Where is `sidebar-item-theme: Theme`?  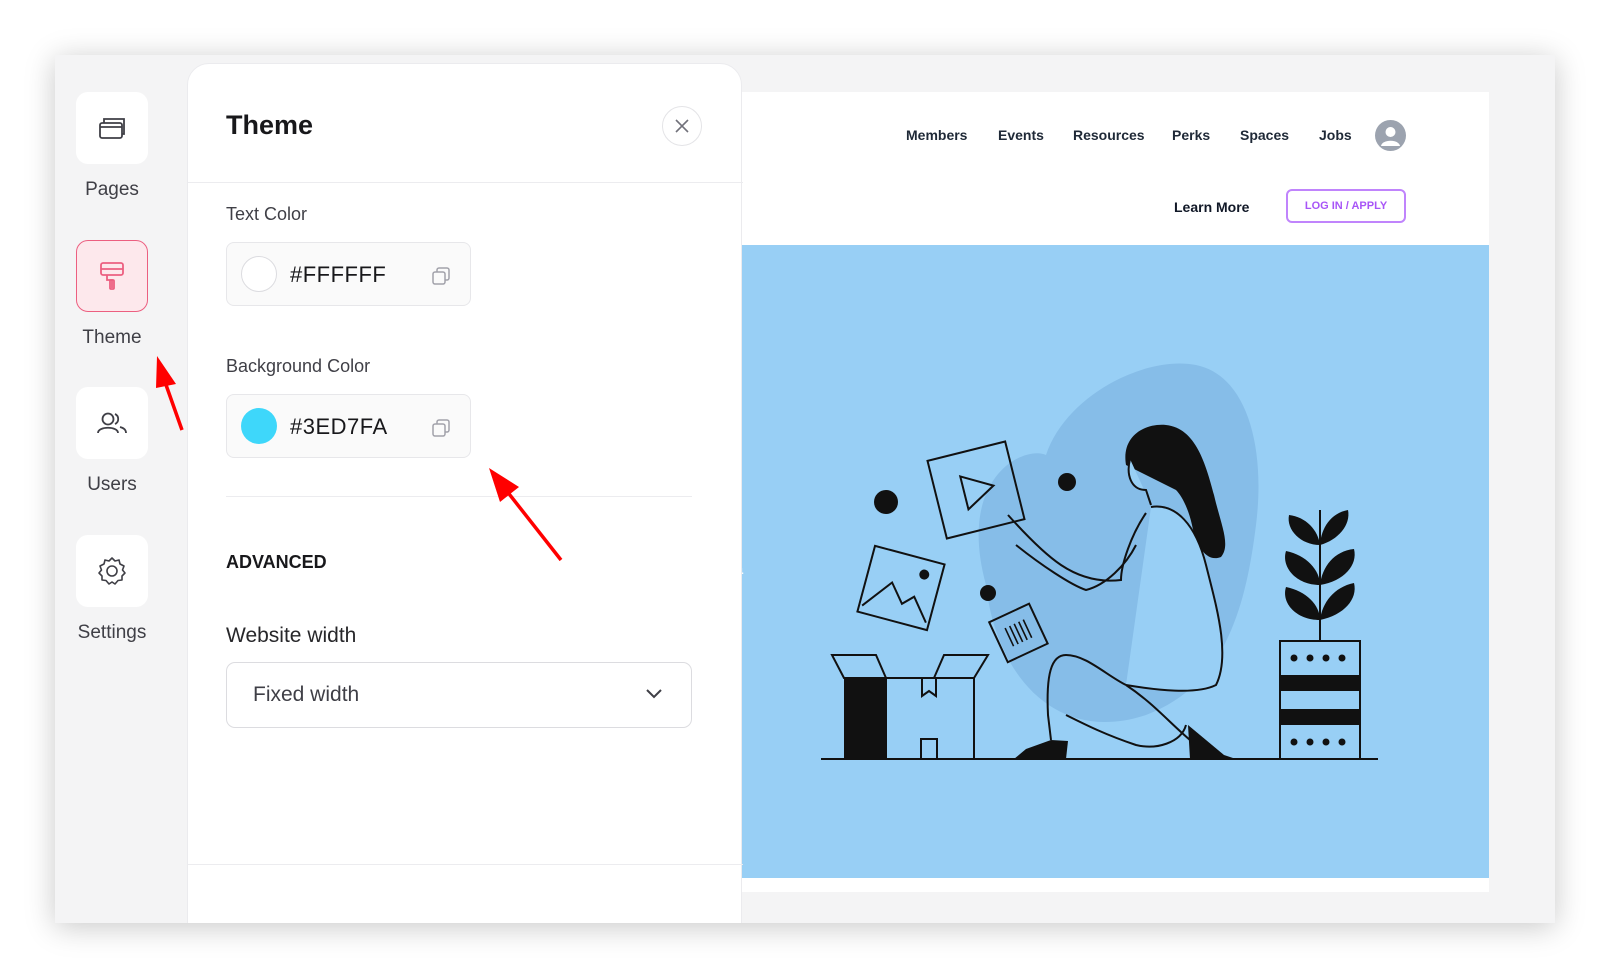
sidebar-item-theme: Theme is located at coordinates (112, 294).